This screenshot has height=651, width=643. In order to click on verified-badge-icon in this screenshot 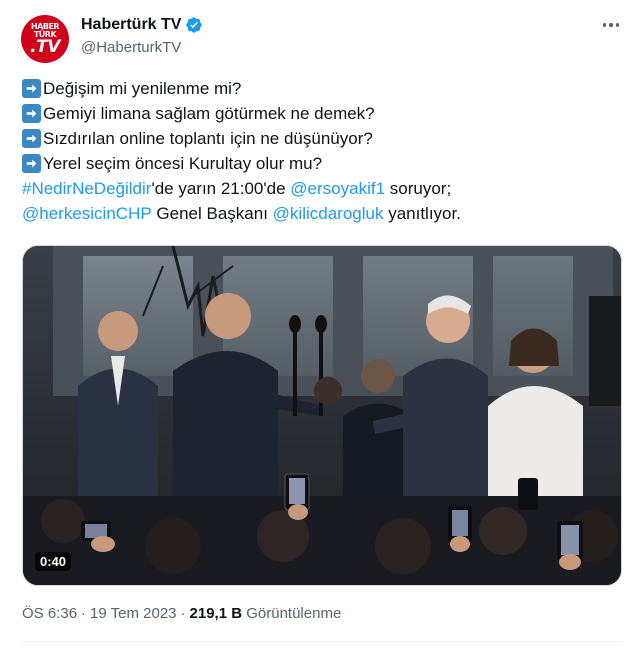, I will do `click(194, 25)`.